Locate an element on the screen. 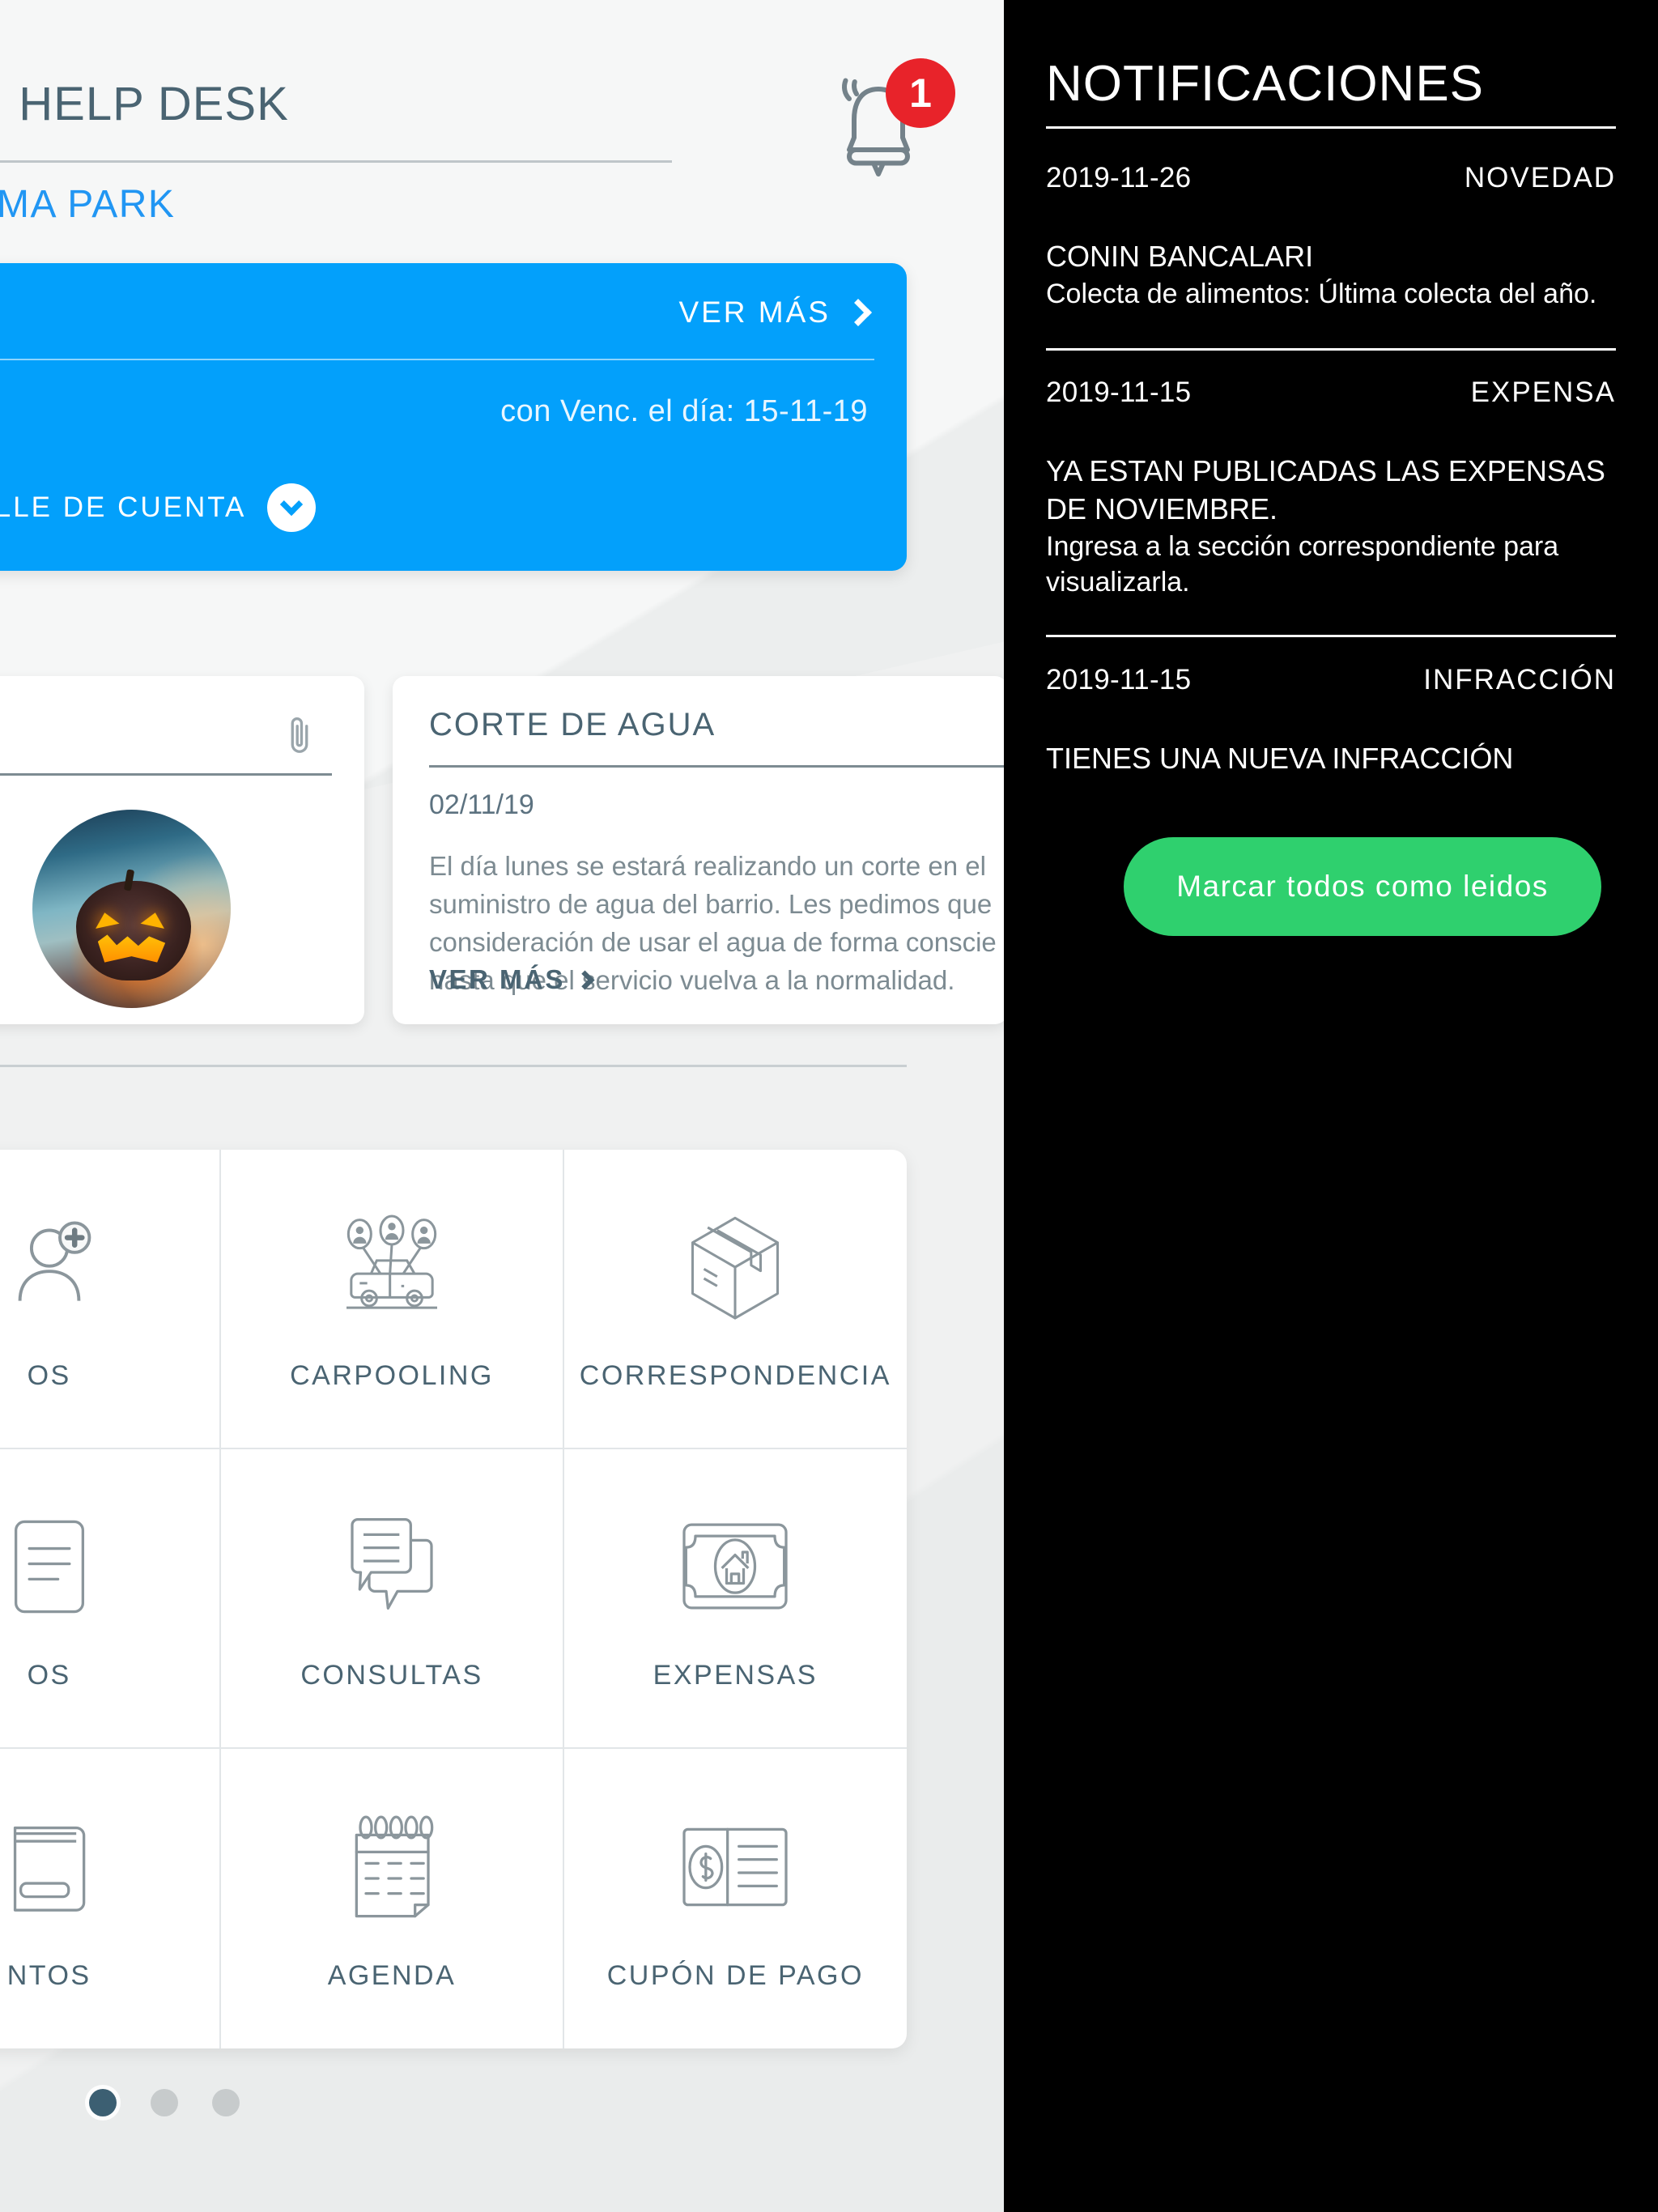  neighborhood-name: LEZAMA PARK is located at coordinates (88, 205).